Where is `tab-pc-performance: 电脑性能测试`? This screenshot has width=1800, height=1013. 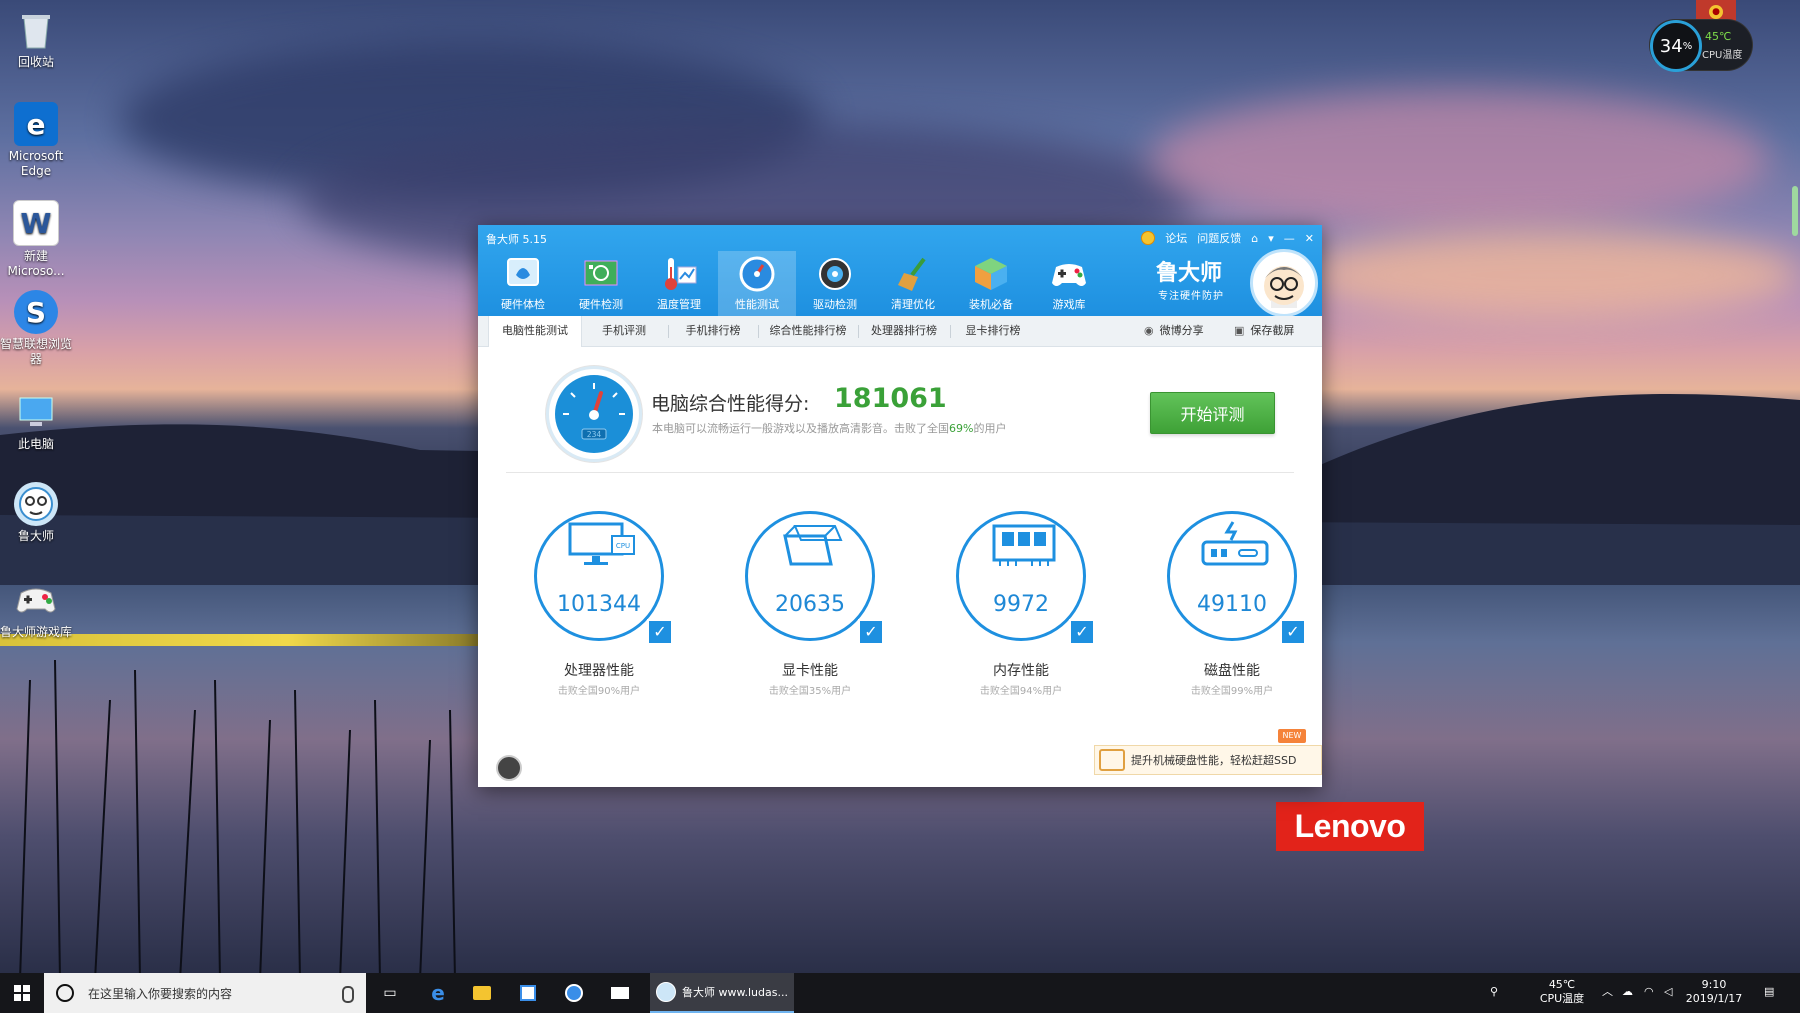 tab-pc-performance: 电脑性能测试 is located at coordinates (535, 331).